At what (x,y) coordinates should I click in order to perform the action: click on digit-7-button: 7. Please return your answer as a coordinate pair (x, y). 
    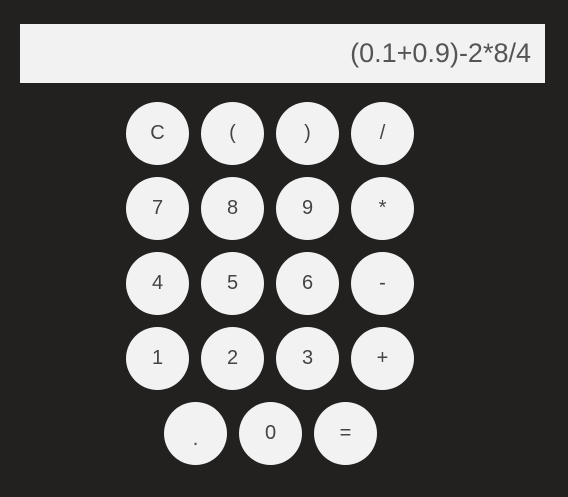
    Looking at the image, I should click on (157, 208).